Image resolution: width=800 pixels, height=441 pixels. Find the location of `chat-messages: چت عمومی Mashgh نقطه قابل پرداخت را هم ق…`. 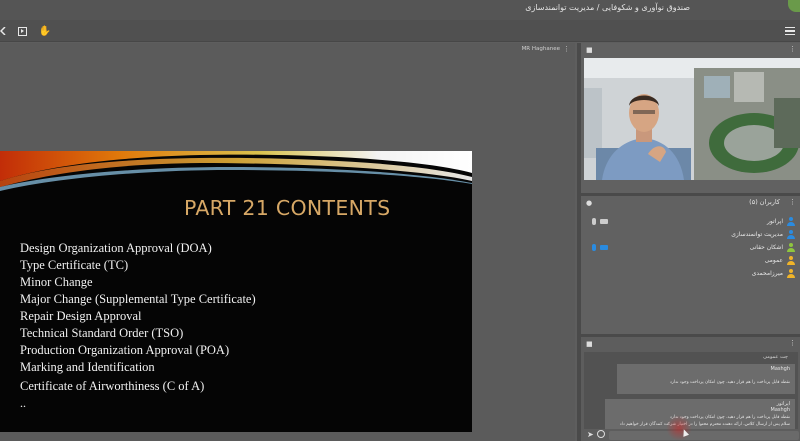

chat-messages: چت عمومی Mashgh نقطه قابل پرداخت را هم ق… is located at coordinates (691, 390).